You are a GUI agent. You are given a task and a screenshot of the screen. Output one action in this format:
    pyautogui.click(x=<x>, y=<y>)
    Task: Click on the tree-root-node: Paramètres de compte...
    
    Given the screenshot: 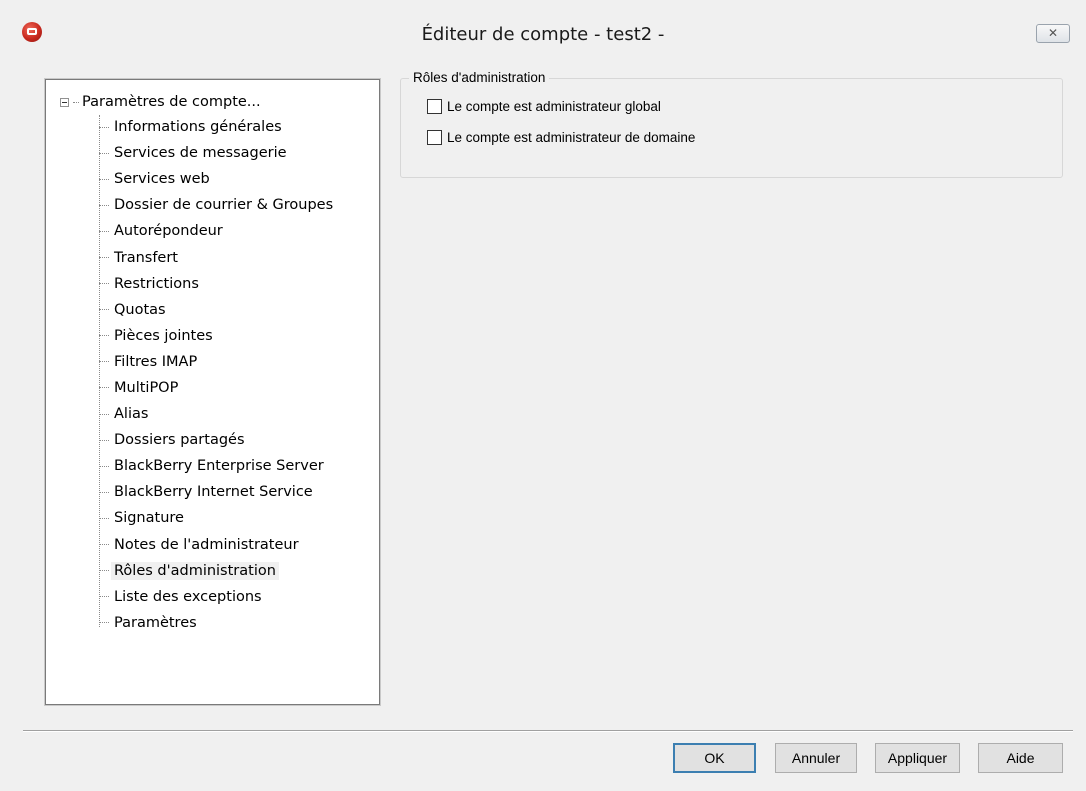 What is the action you would take?
    pyautogui.click(x=160, y=102)
    